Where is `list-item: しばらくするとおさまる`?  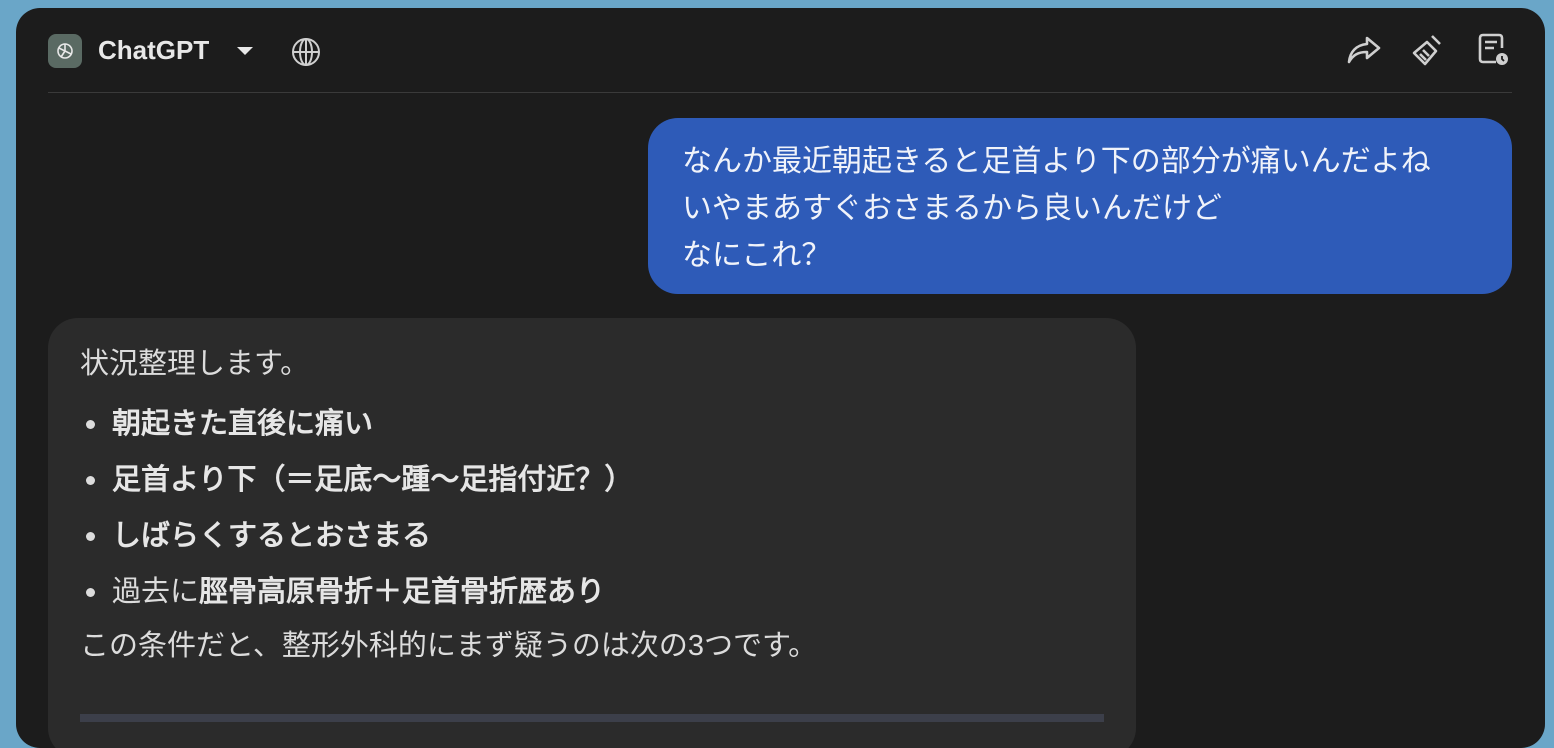
list-item: しばらくするとおさまる is located at coordinates (356, 536).